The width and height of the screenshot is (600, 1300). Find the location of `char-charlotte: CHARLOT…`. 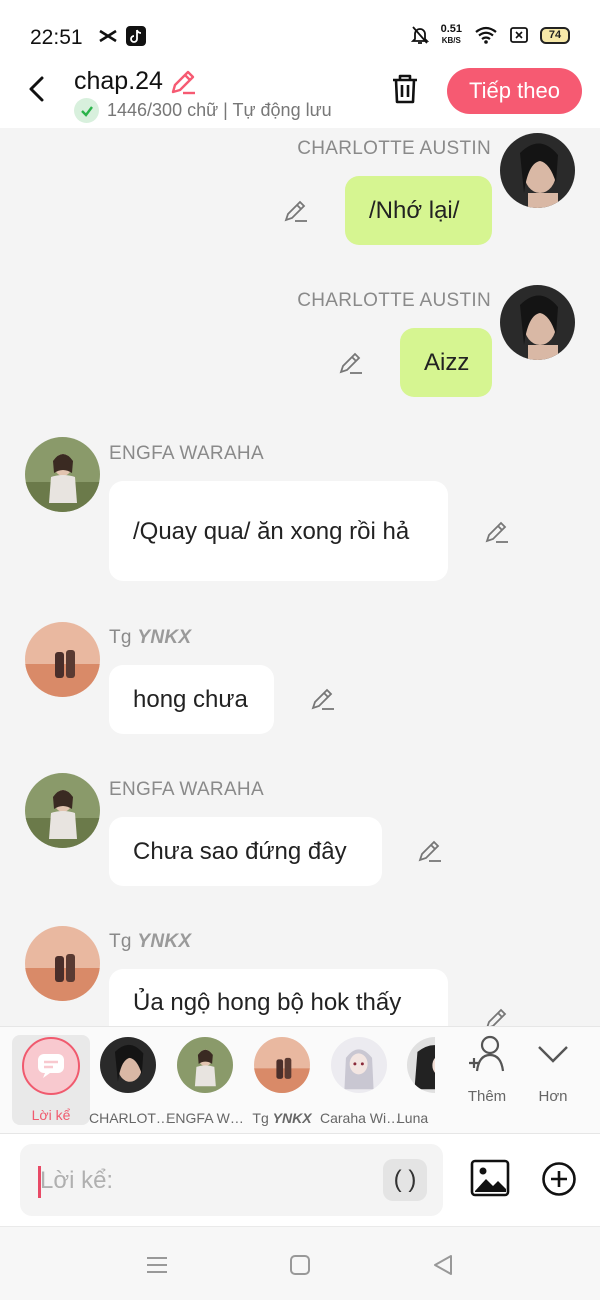

char-charlotte: CHARLOT… is located at coordinates (128, 1080).